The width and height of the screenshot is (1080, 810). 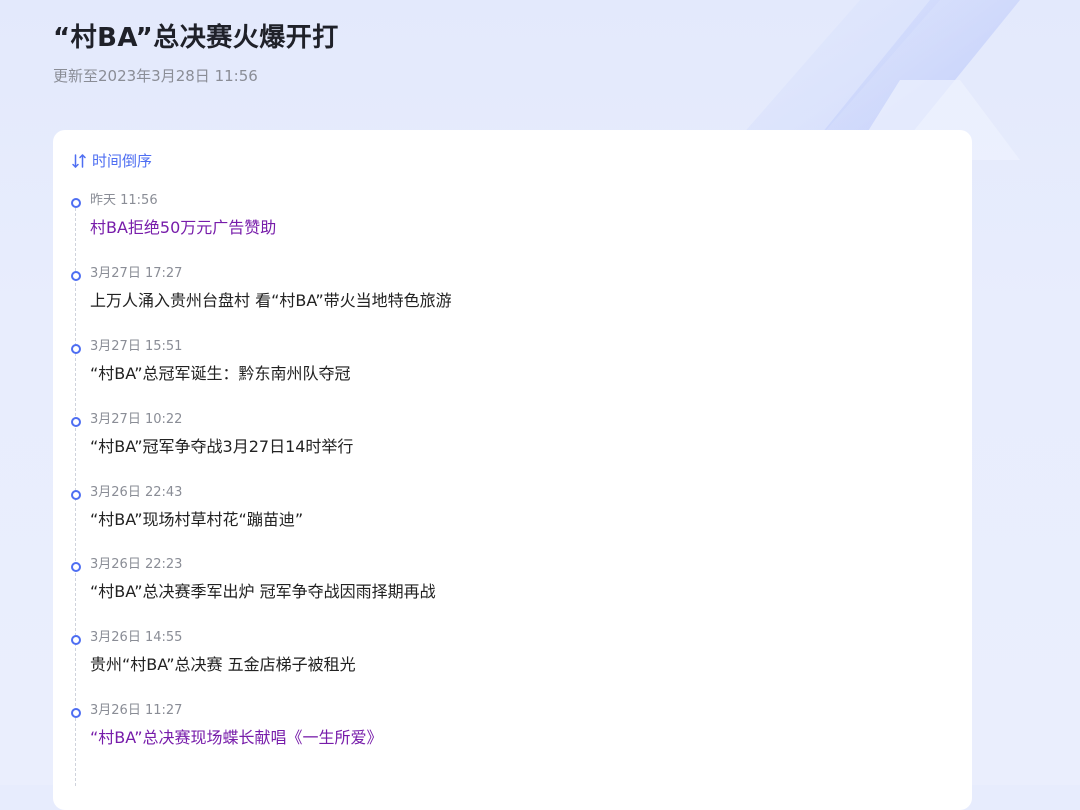 What do you see at coordinates (136, 419) in the screenshot?
I see `timeline-item-time: 3月27日 10:22` at bounding box center [136, 419].